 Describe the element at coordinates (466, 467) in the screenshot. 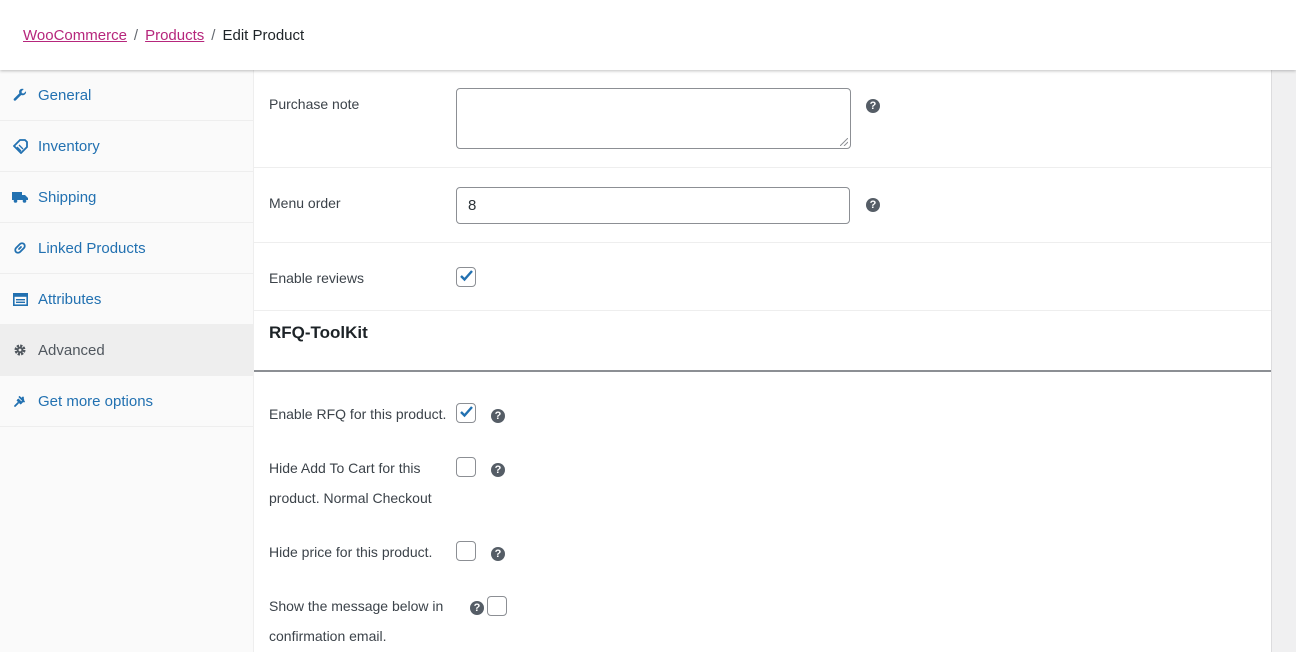

I see `hide-add-to-cart-checkbox` at that location.